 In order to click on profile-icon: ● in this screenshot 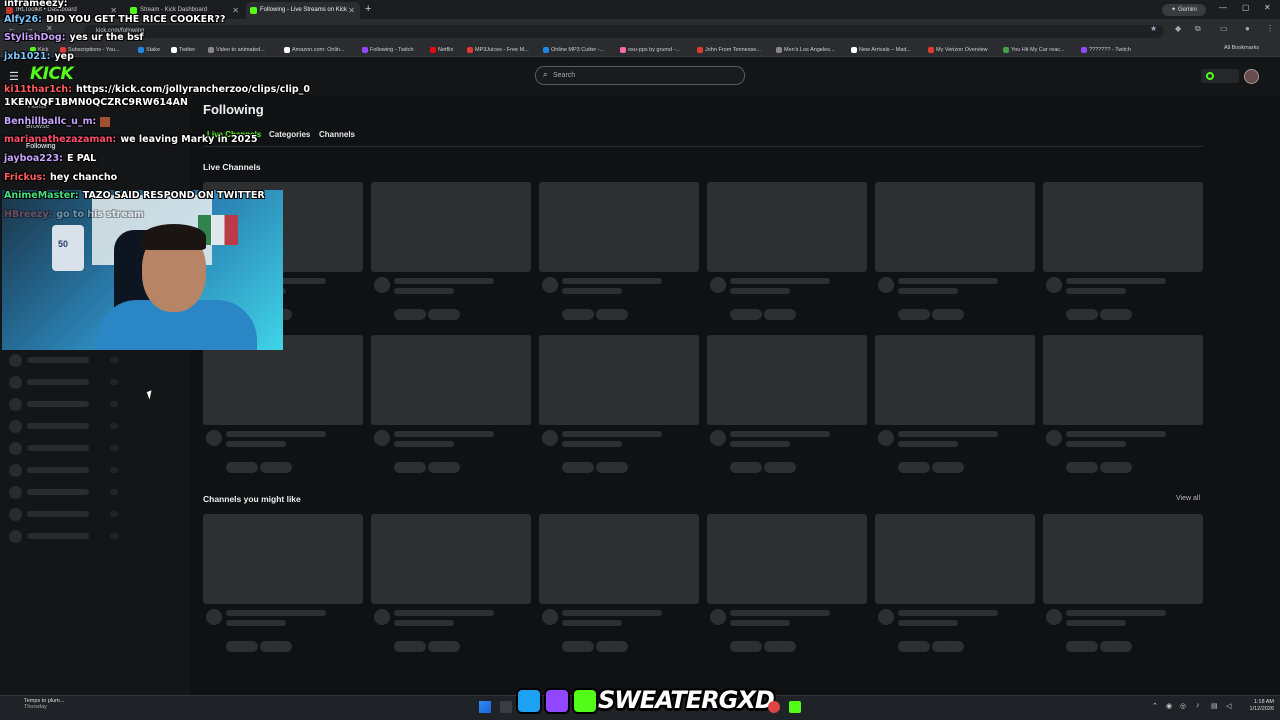, I will do `click(1247, 28)`.